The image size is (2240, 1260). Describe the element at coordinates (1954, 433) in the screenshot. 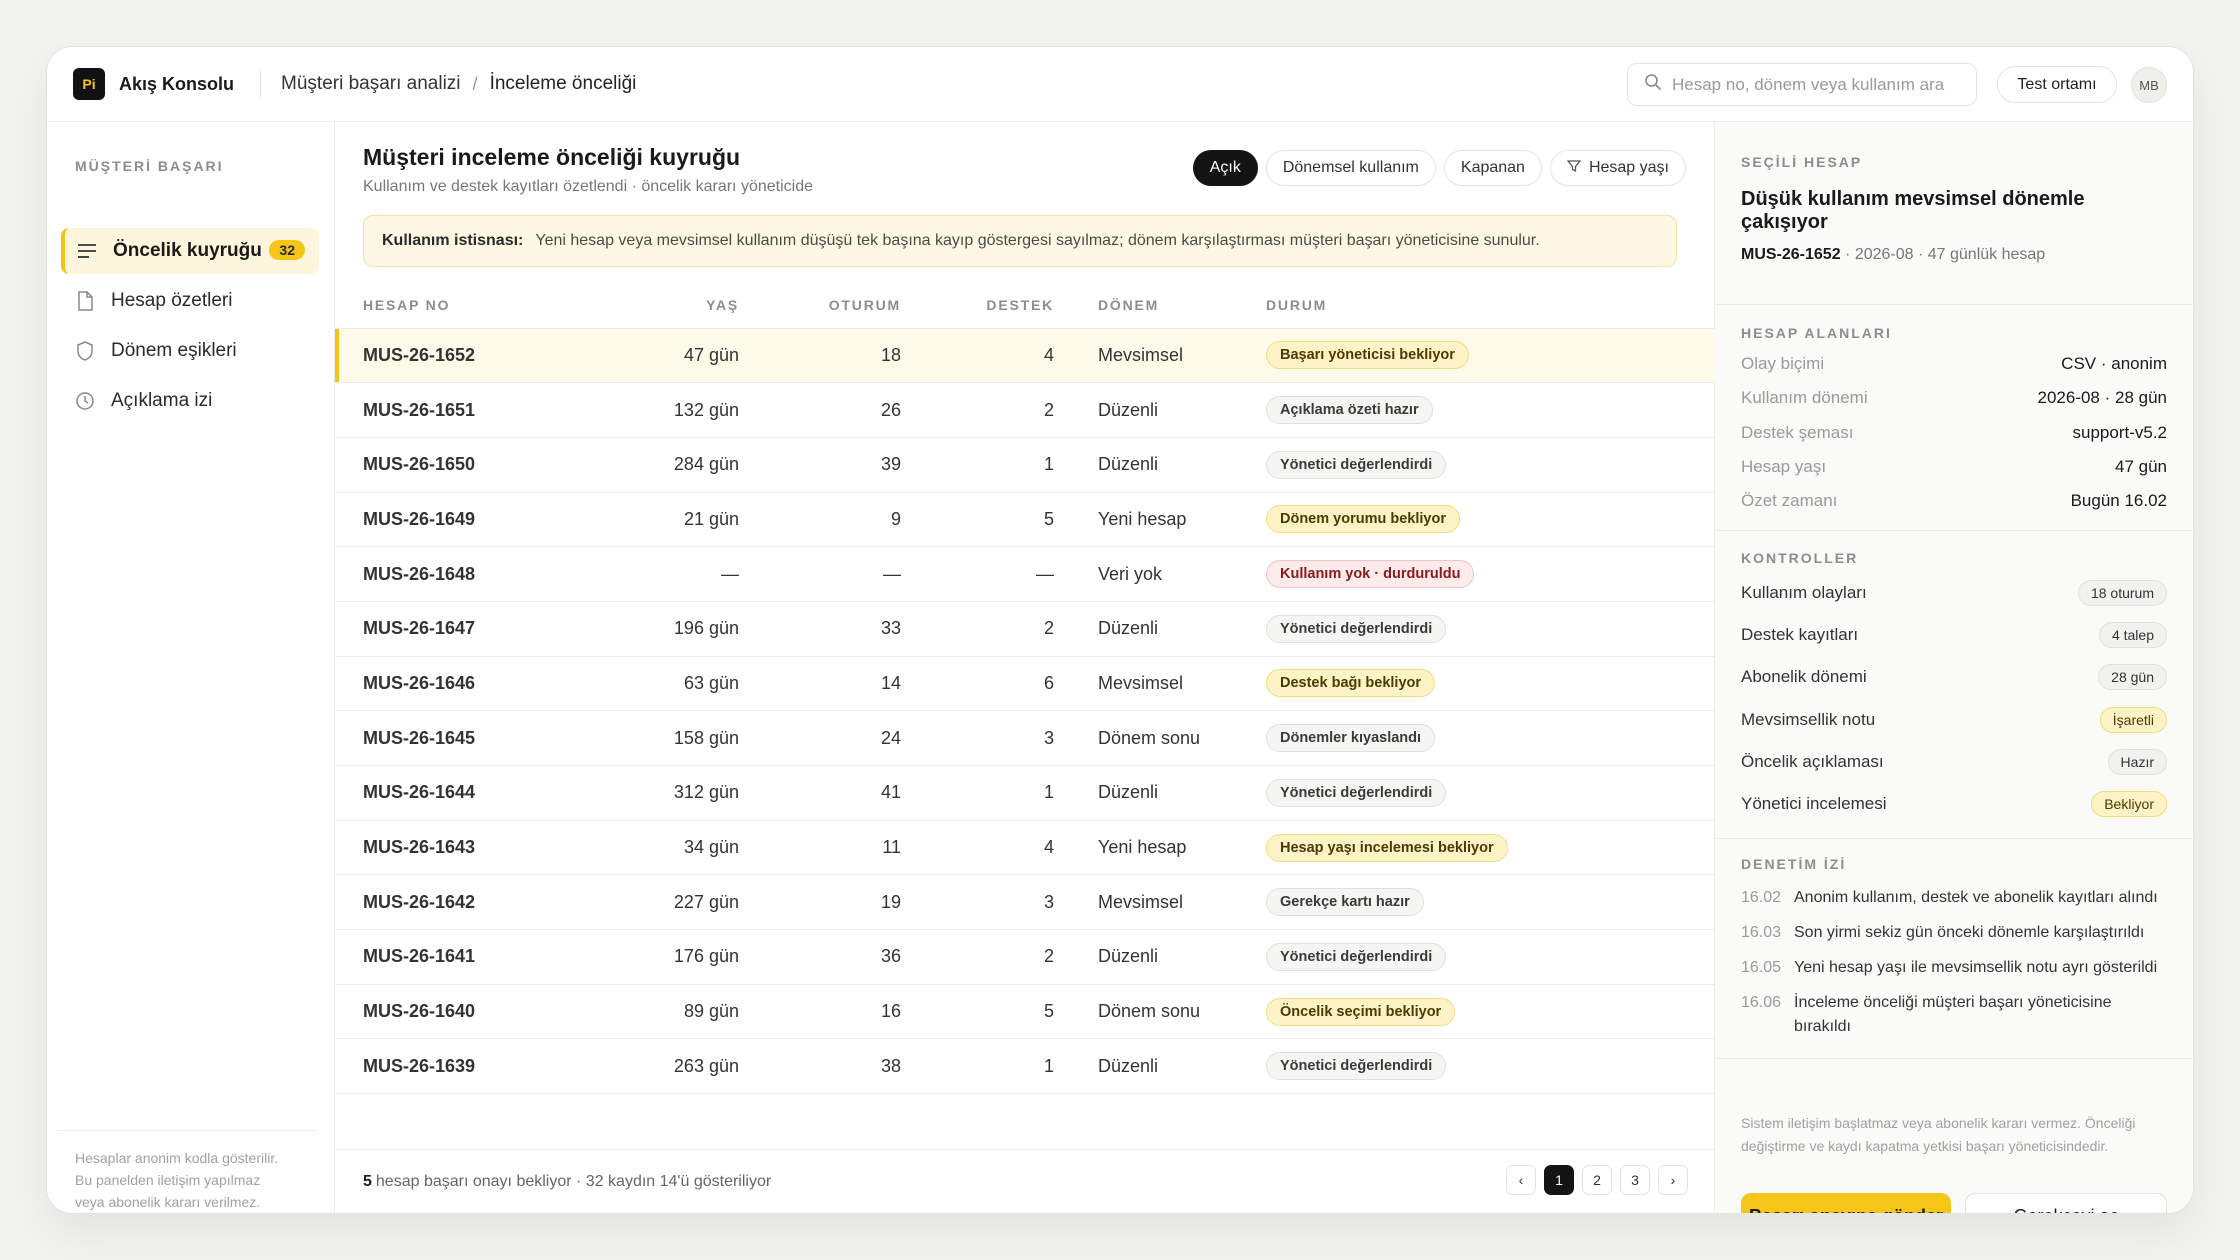

I see `field-row: Destek şeması support-v5.2` at that location.